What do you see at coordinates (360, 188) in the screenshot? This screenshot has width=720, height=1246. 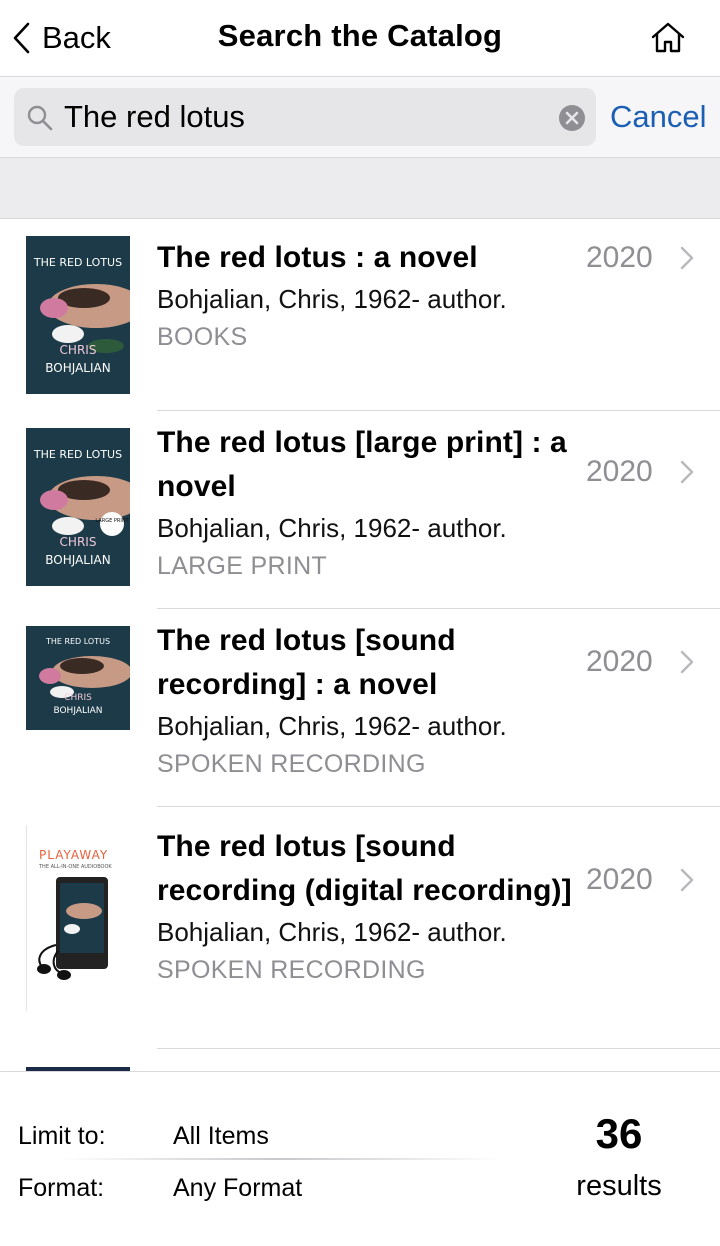 I see `results-header-band` at bounding box center [360, 188].